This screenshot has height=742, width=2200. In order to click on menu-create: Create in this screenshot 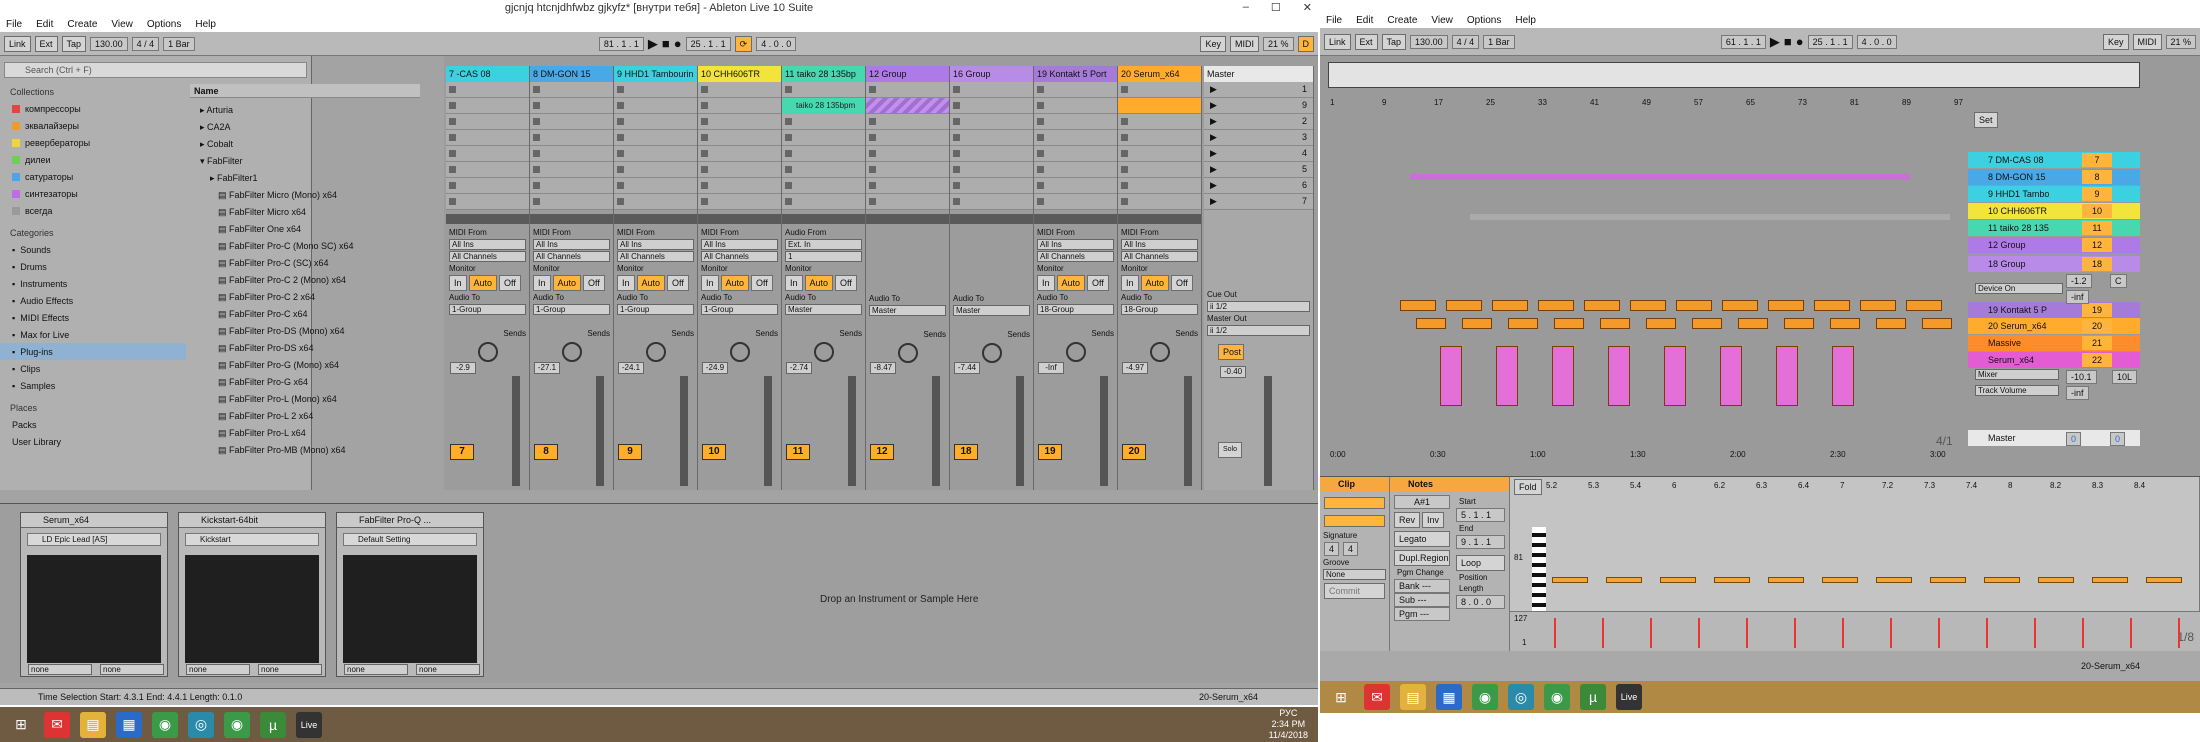, I will do `click(1402, 20)`.